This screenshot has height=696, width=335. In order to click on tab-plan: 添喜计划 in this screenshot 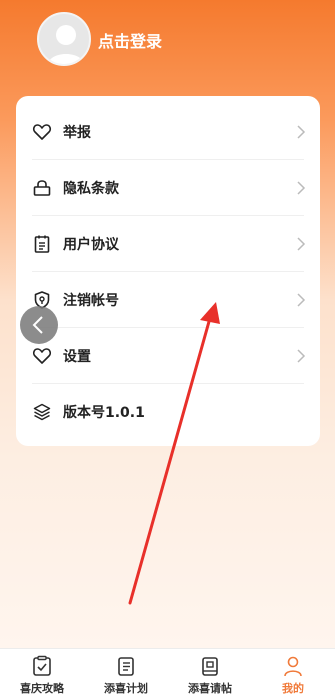, I will do `click(126, 672)`.